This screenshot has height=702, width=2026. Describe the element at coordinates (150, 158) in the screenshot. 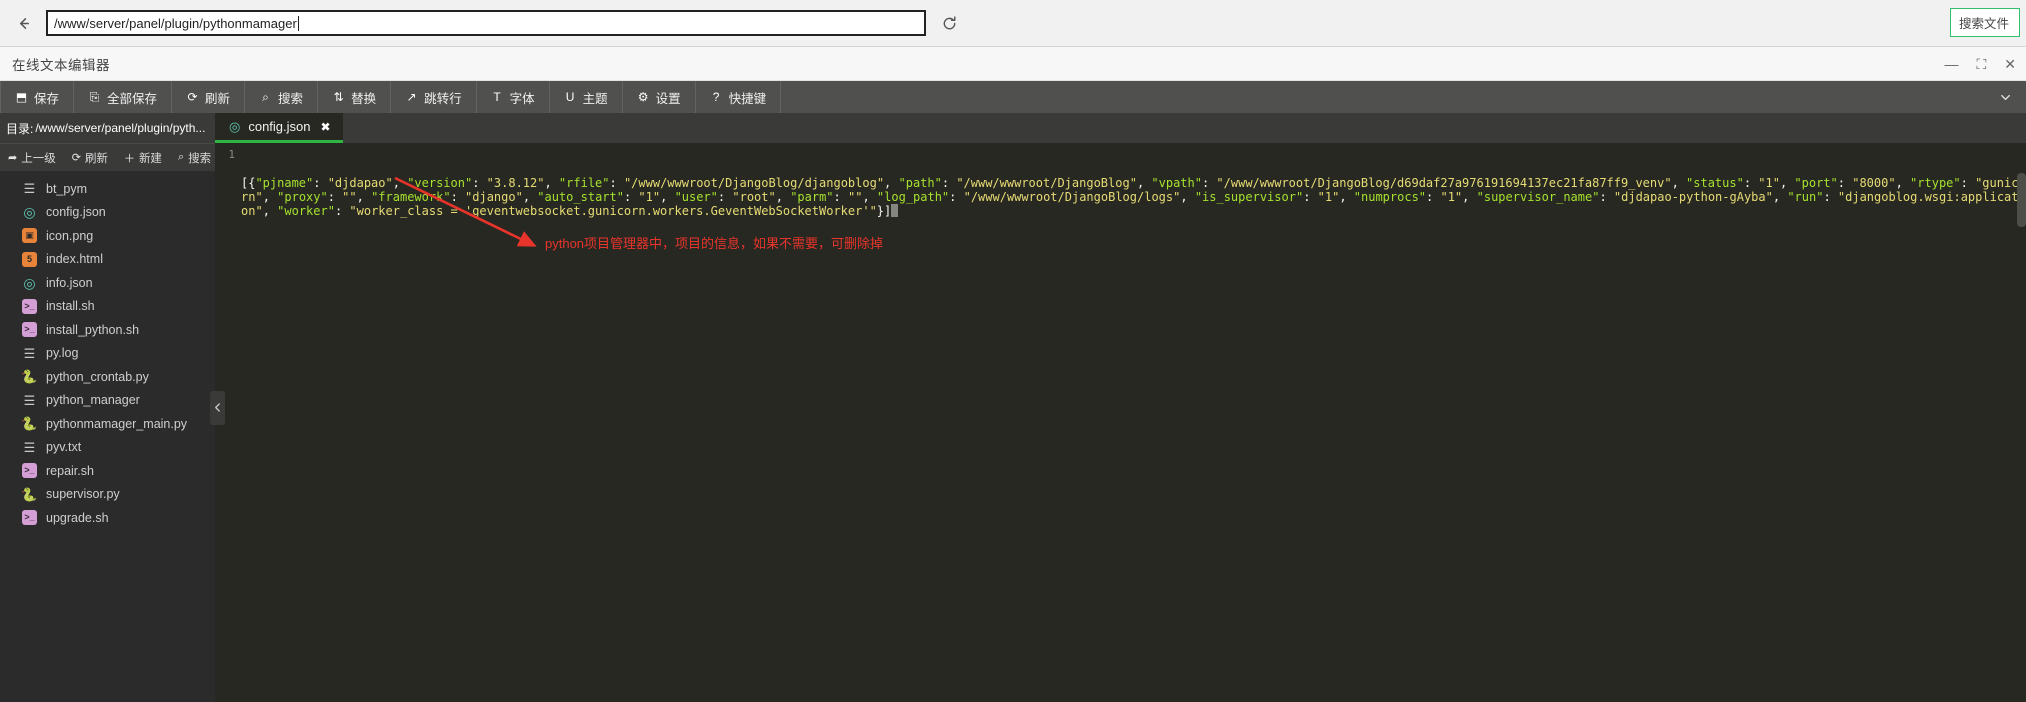

I see `sidebar-tool-label: 新建` at that location.